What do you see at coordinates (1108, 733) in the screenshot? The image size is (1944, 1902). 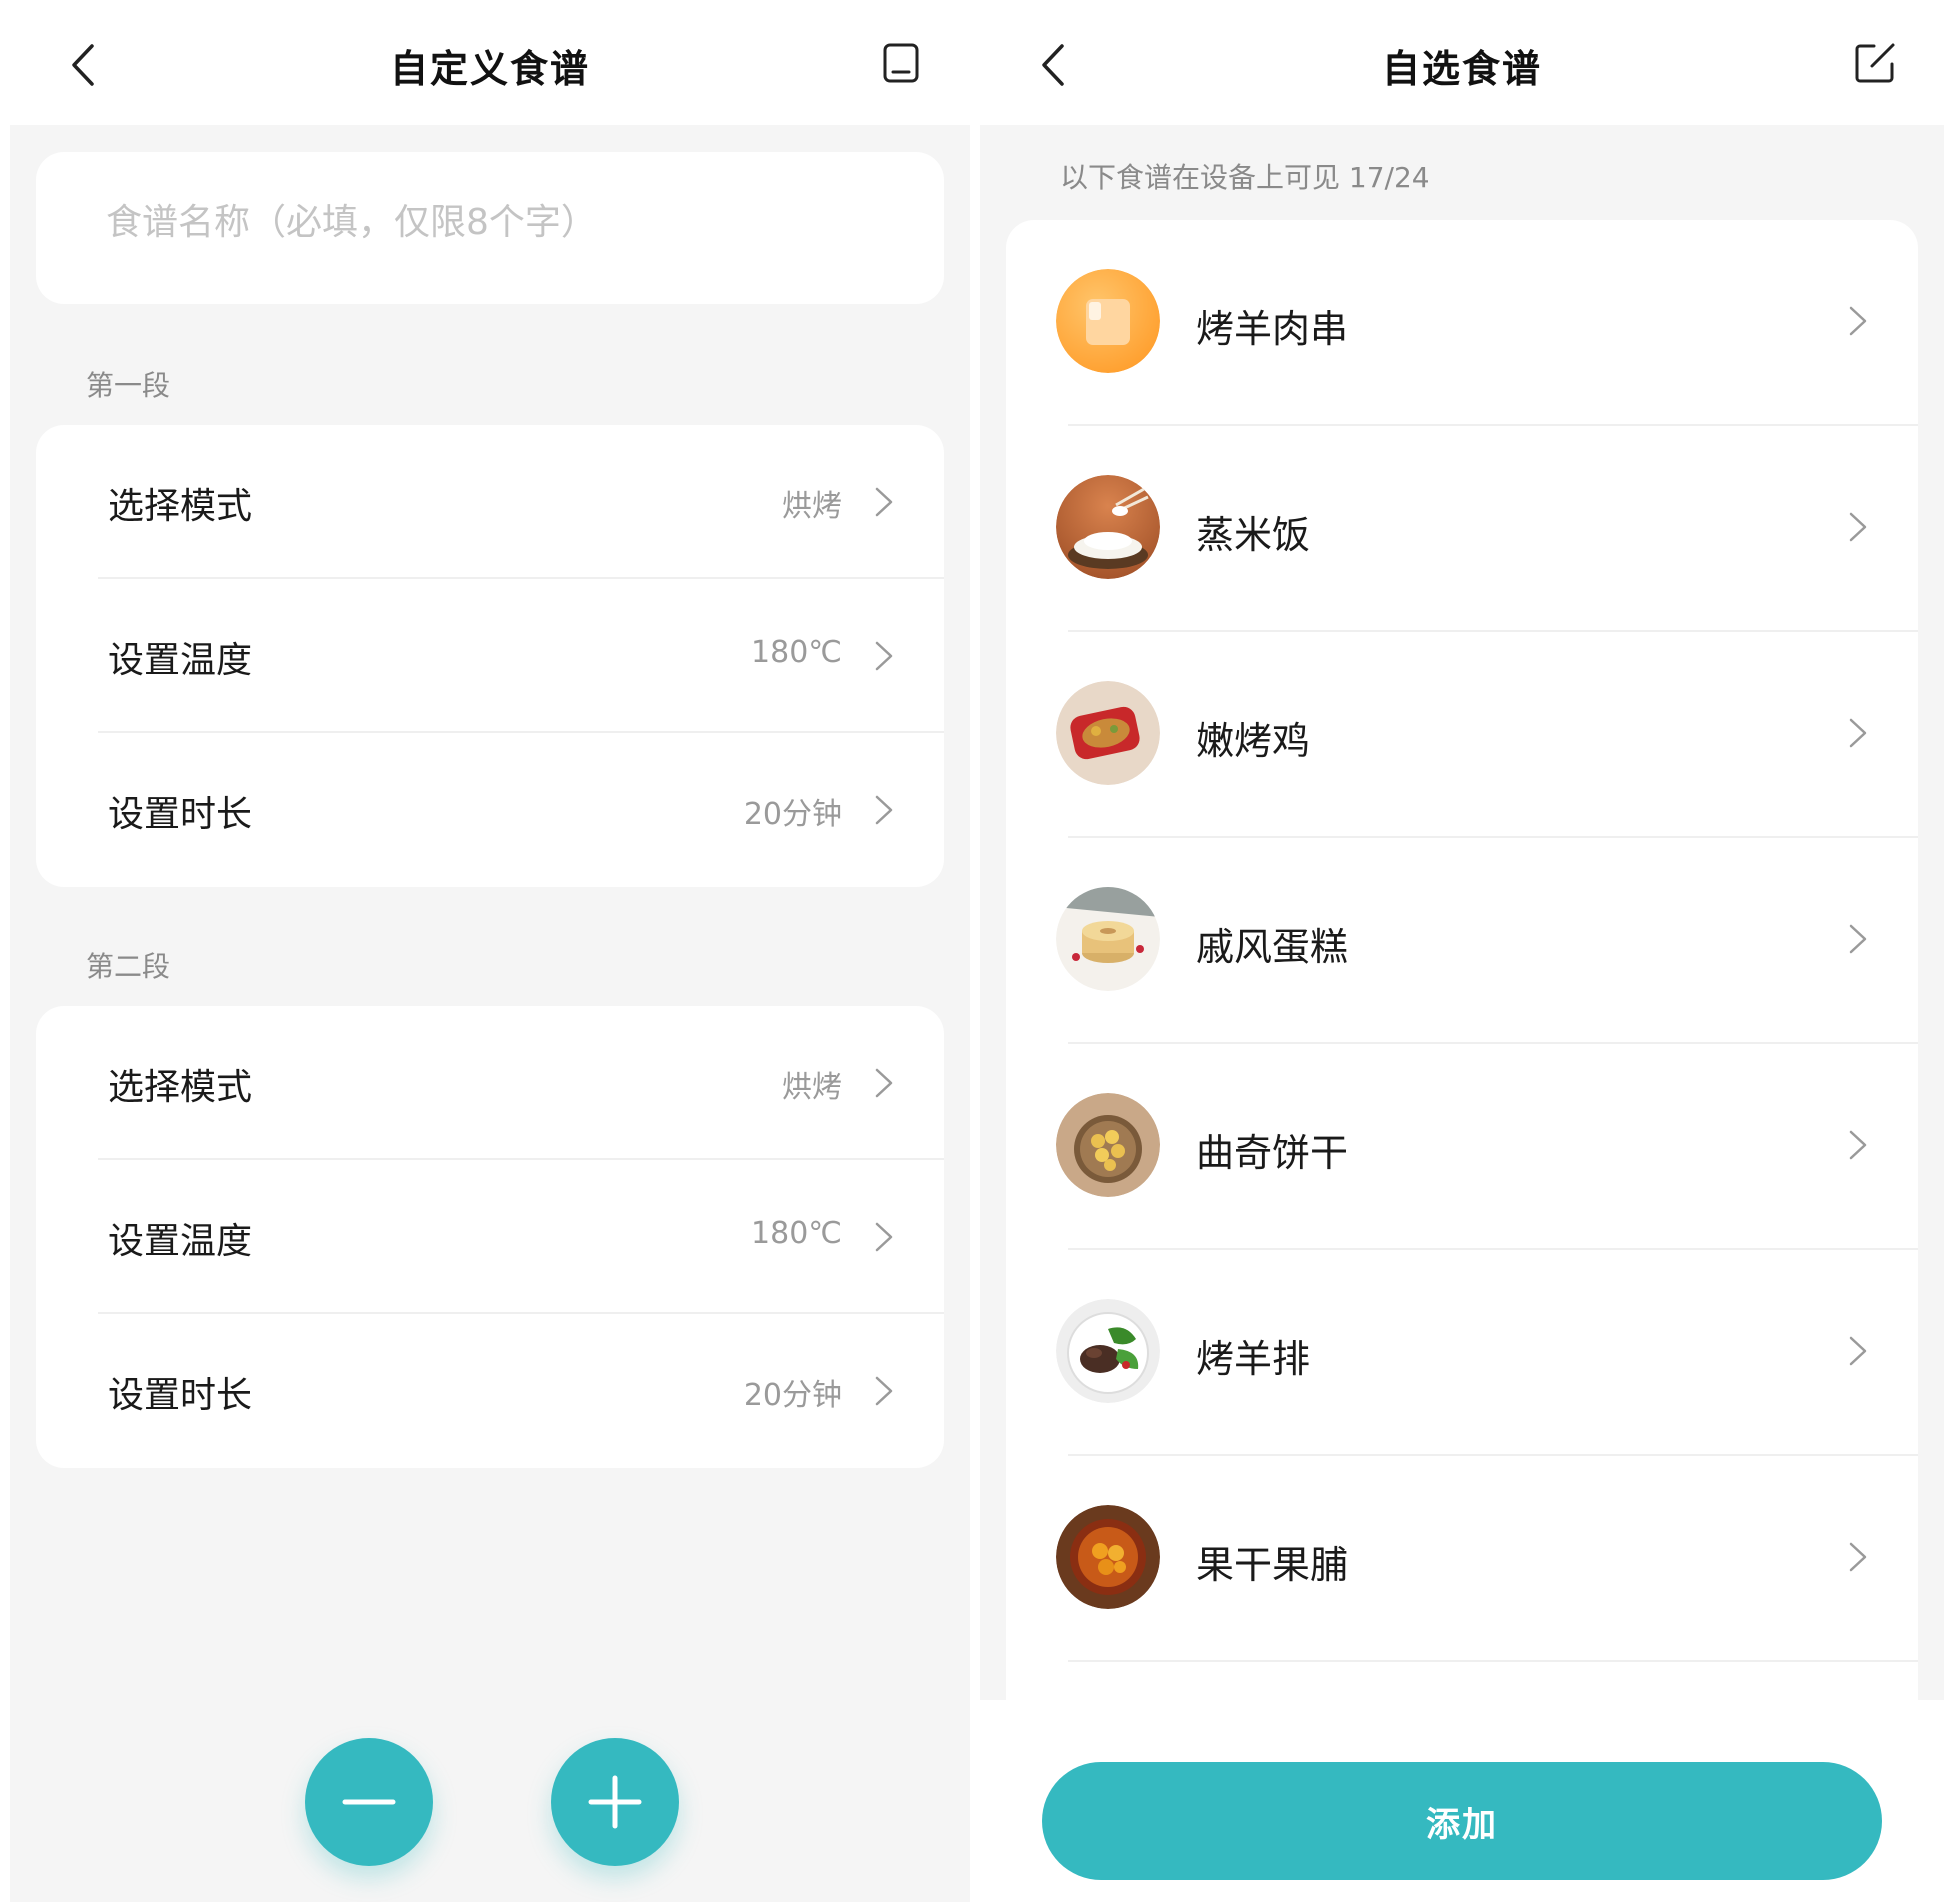 I see `roast-chicken-photo` at bounding box center [1108, 733].